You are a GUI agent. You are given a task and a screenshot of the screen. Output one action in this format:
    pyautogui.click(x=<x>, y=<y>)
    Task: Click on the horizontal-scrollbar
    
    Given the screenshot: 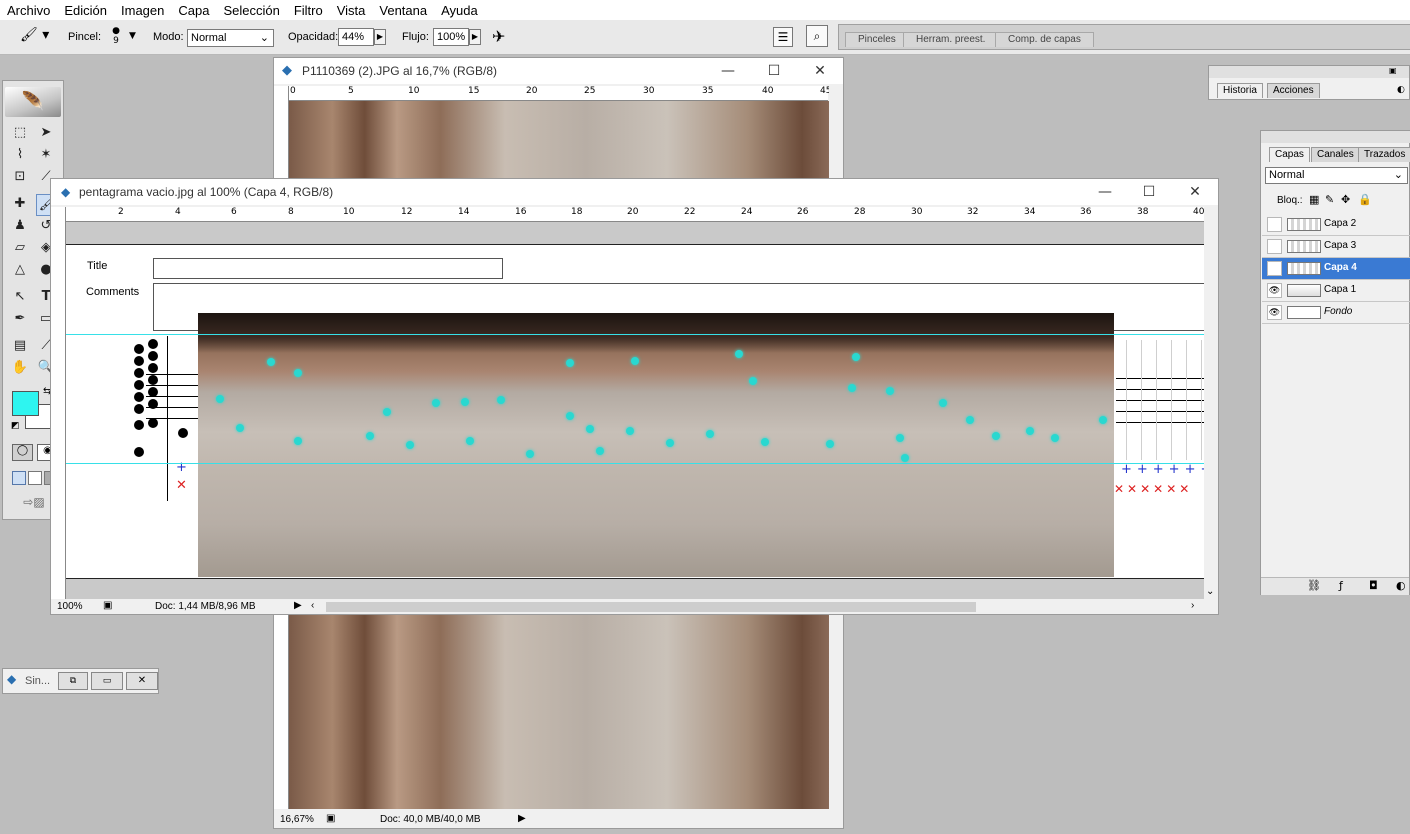 What is the action you would take?
    pyautogui.click(x=680, y=819)
    